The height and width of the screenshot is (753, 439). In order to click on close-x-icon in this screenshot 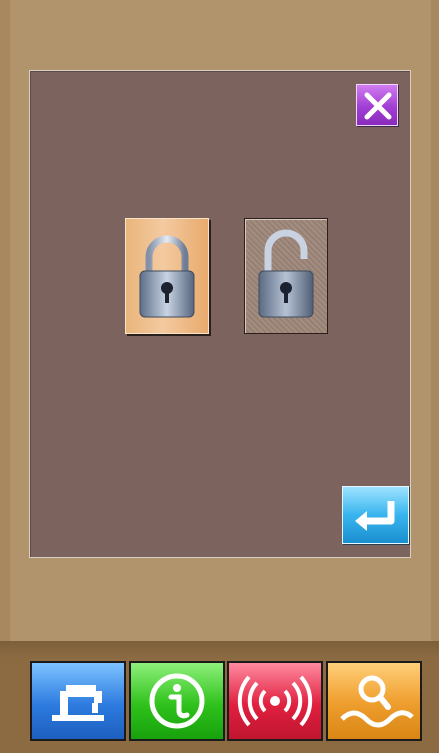, I will do `click(378, 106)`.